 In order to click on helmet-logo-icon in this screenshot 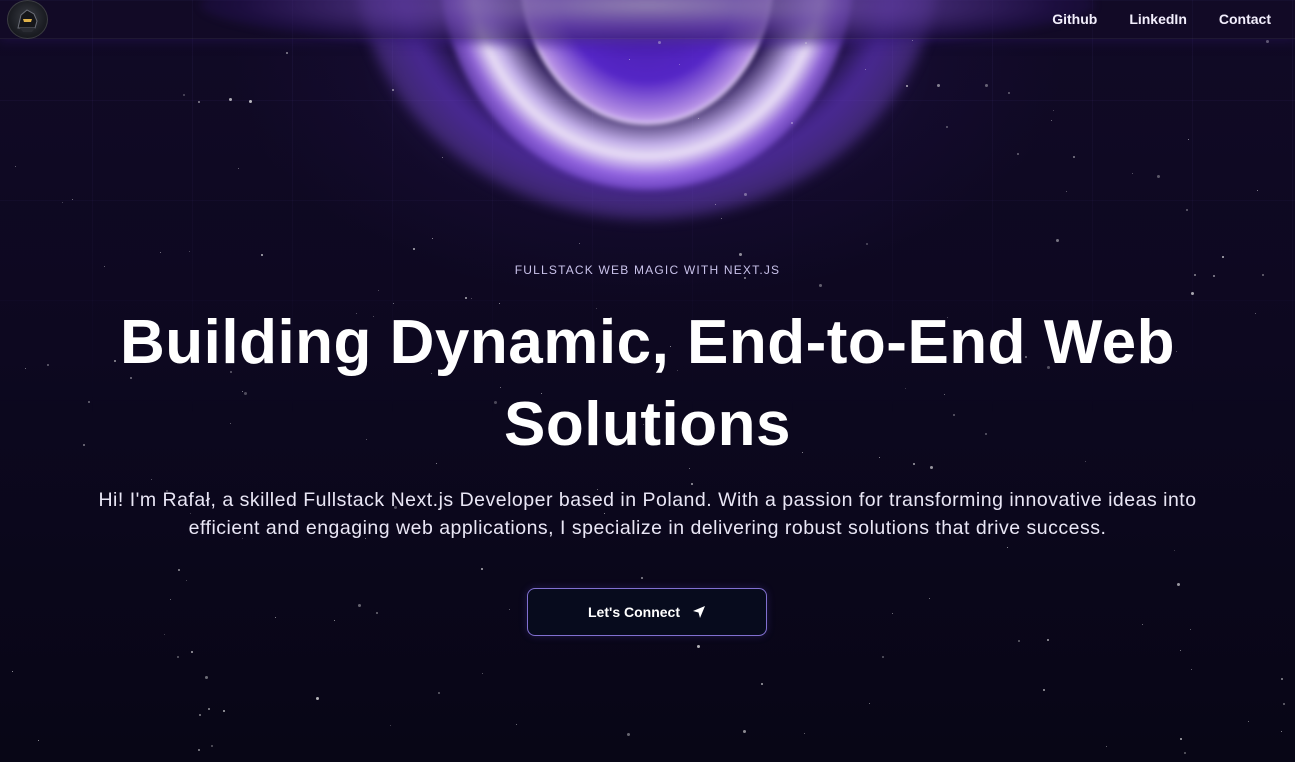, I will do `click(27, 20)`.